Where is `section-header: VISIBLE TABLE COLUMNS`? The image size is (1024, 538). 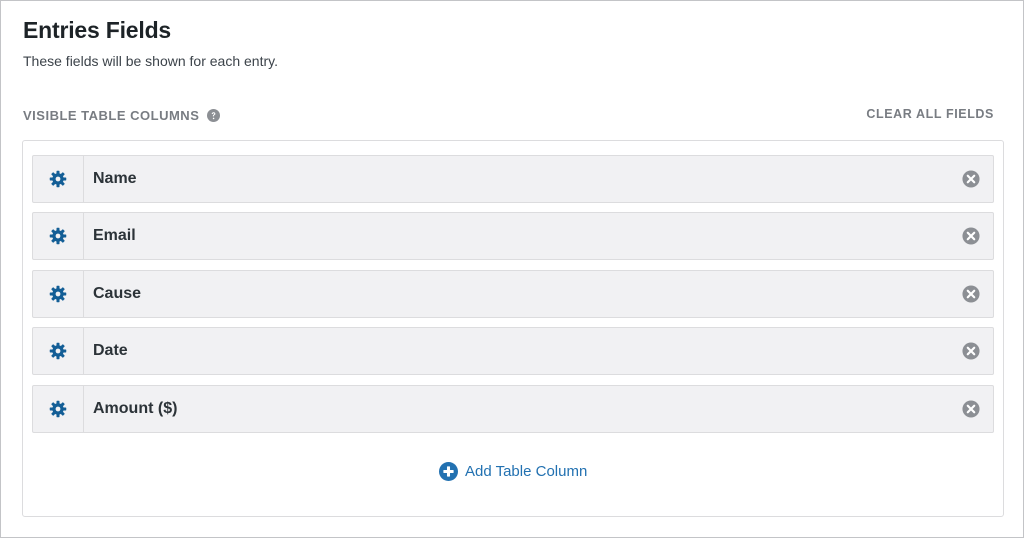
section-header: VISIBLE TABLE COLUMNS is located at coordinates (122, 115).